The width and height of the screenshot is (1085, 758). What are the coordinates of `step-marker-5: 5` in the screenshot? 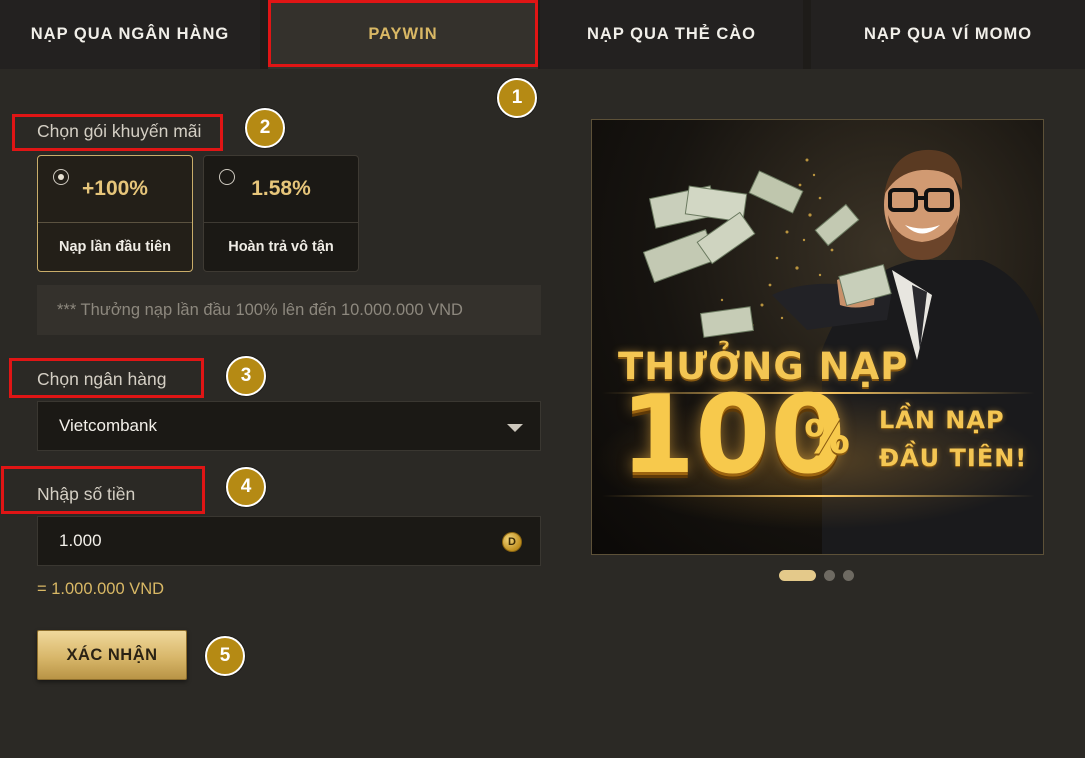 It's located at (225, 656).